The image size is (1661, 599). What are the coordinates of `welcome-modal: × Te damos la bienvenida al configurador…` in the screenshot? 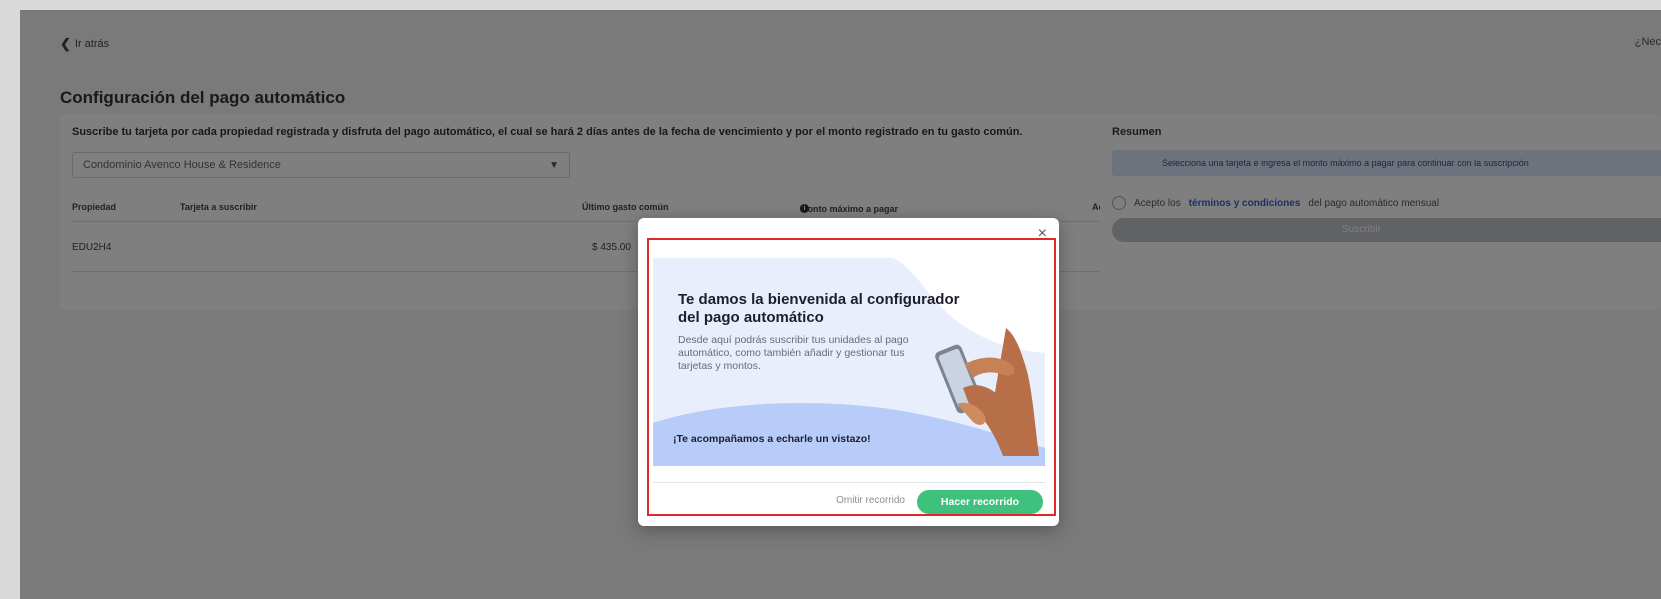 It's located at (848, 372).